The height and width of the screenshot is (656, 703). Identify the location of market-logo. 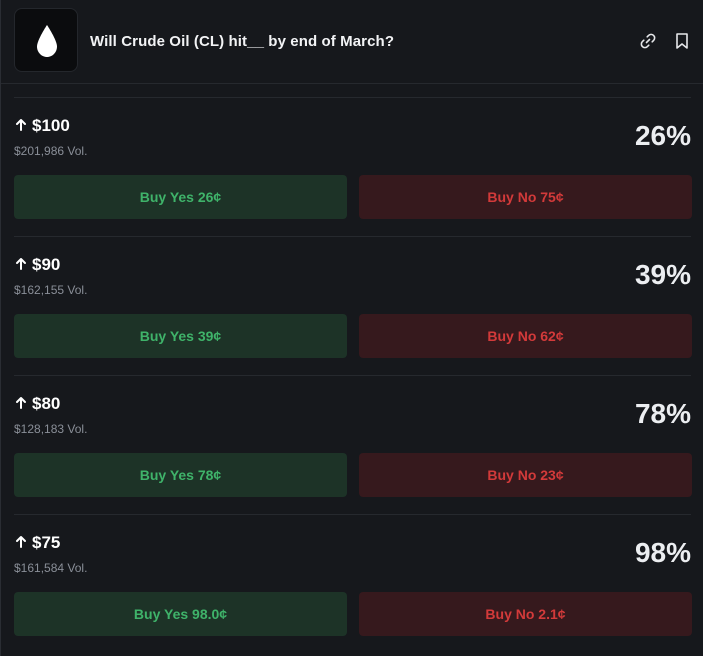
(46, 40).